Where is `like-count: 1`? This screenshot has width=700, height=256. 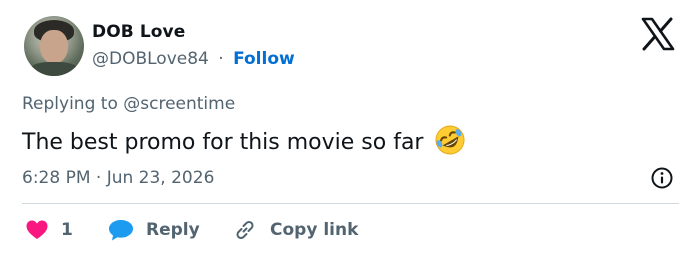 like-count: 1 is located at coordinates (67, 230).